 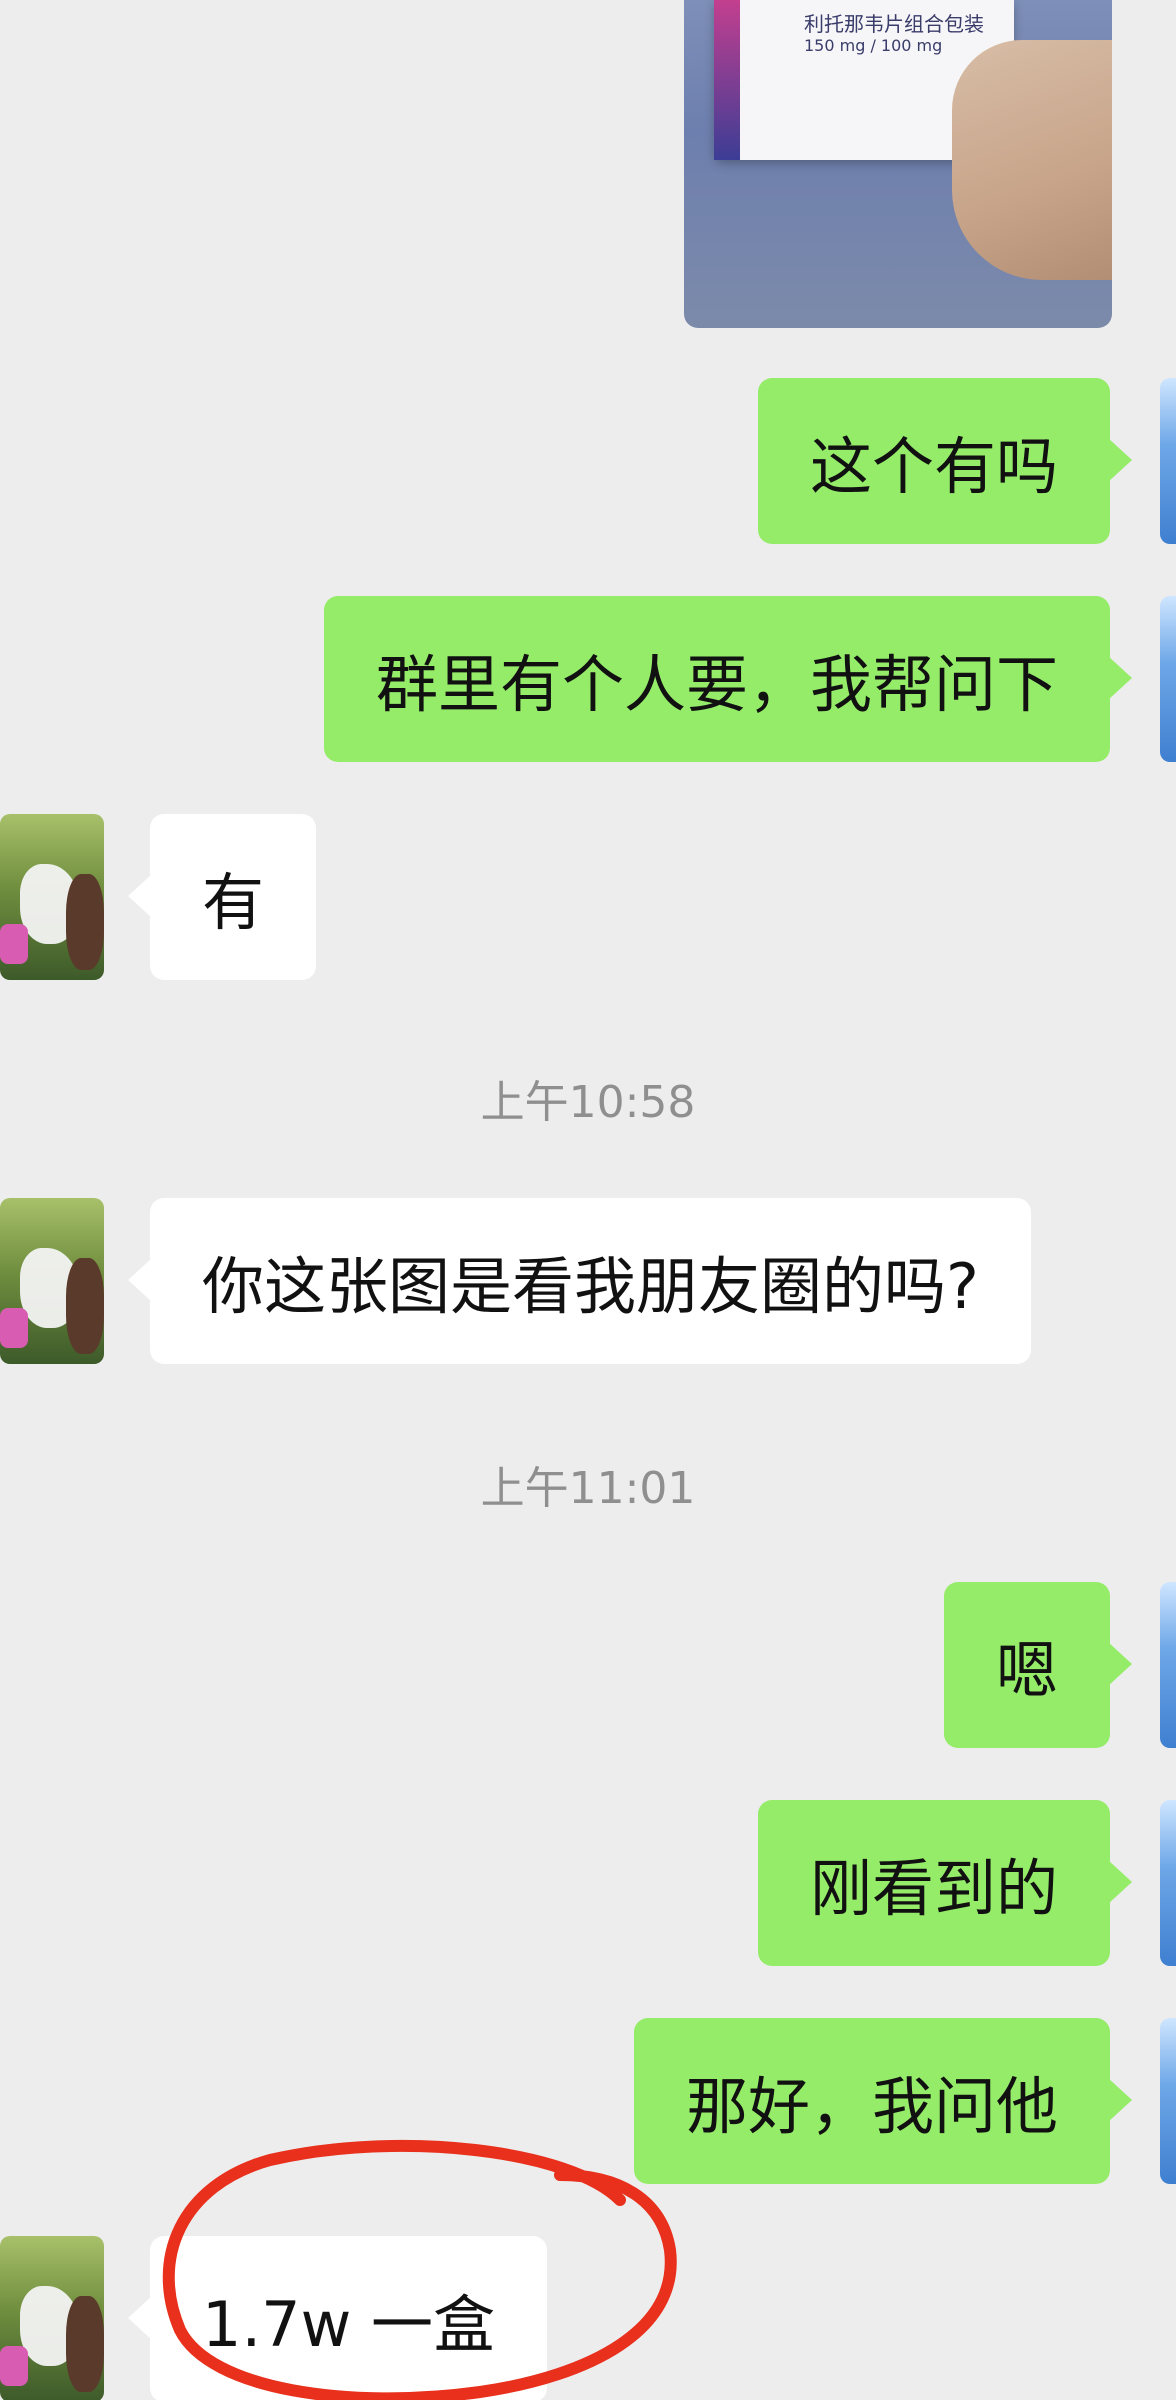 I want to click on hand-image, so click(x=1032, y=160).